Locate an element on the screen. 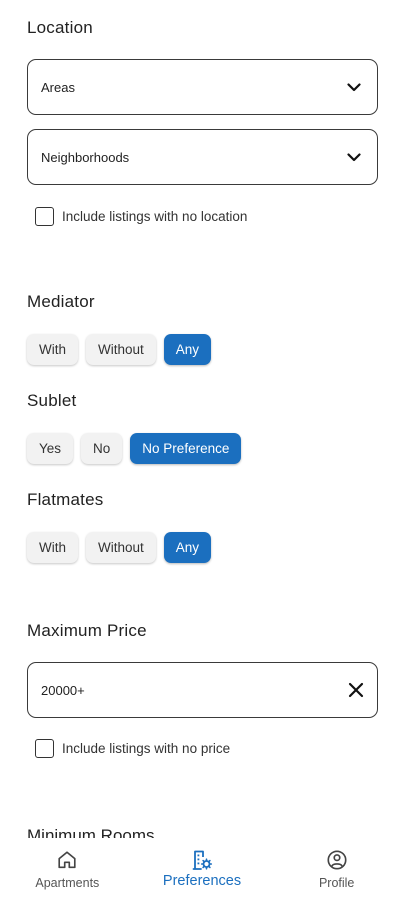  mediator-options: With Without Any is located at coordinates (119, 349).